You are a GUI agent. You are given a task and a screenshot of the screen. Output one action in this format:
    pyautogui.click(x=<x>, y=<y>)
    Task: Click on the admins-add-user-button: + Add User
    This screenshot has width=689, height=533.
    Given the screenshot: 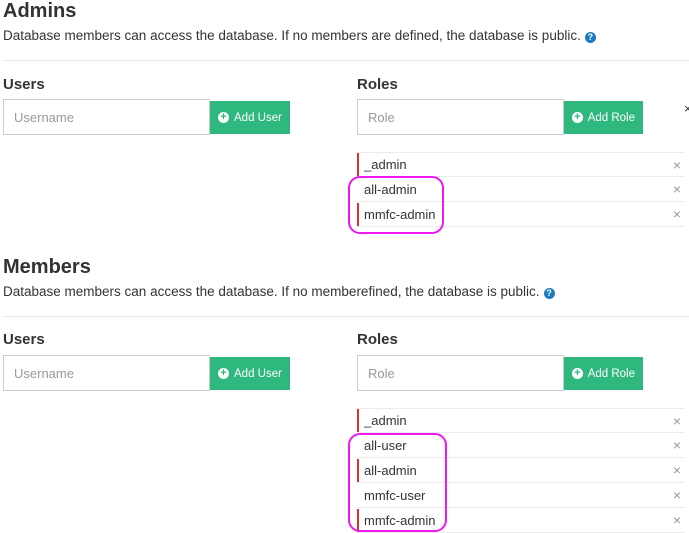 What is the action you would take?
    pyautogui.click(x=250, y=117)
    